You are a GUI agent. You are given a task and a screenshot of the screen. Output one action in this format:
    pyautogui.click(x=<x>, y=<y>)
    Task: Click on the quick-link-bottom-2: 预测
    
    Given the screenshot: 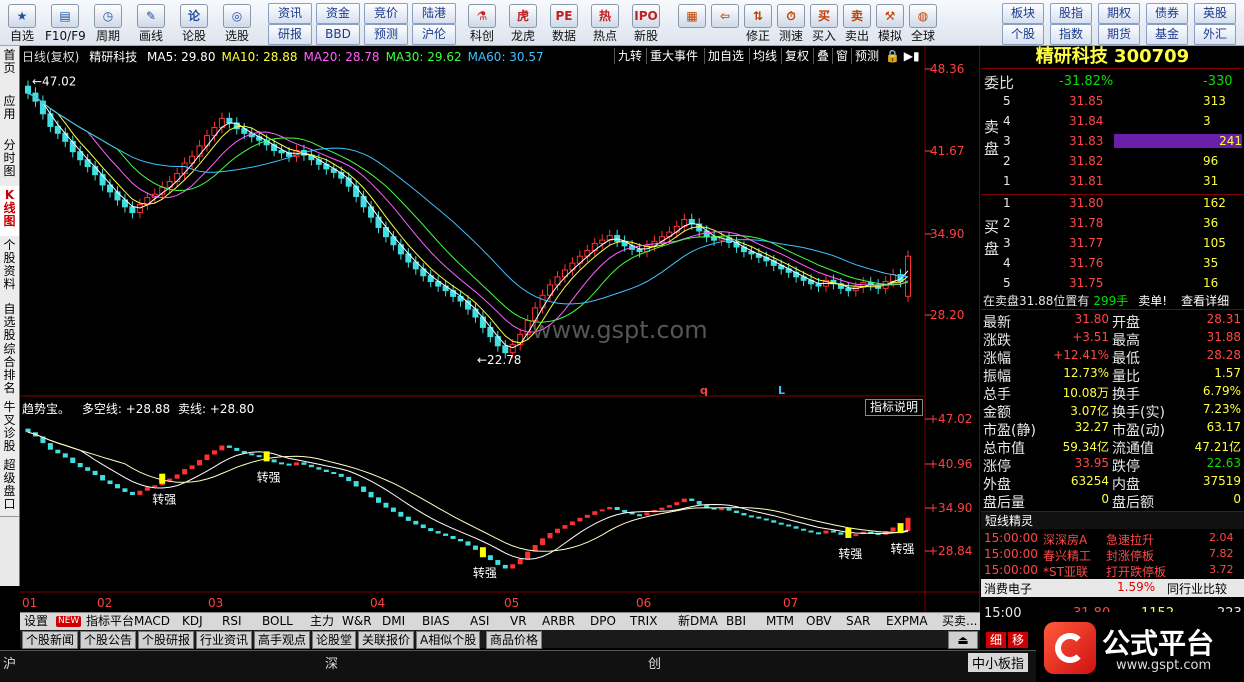 What is the action you would take?
    pyautogui.click(x=386, y=34)
    